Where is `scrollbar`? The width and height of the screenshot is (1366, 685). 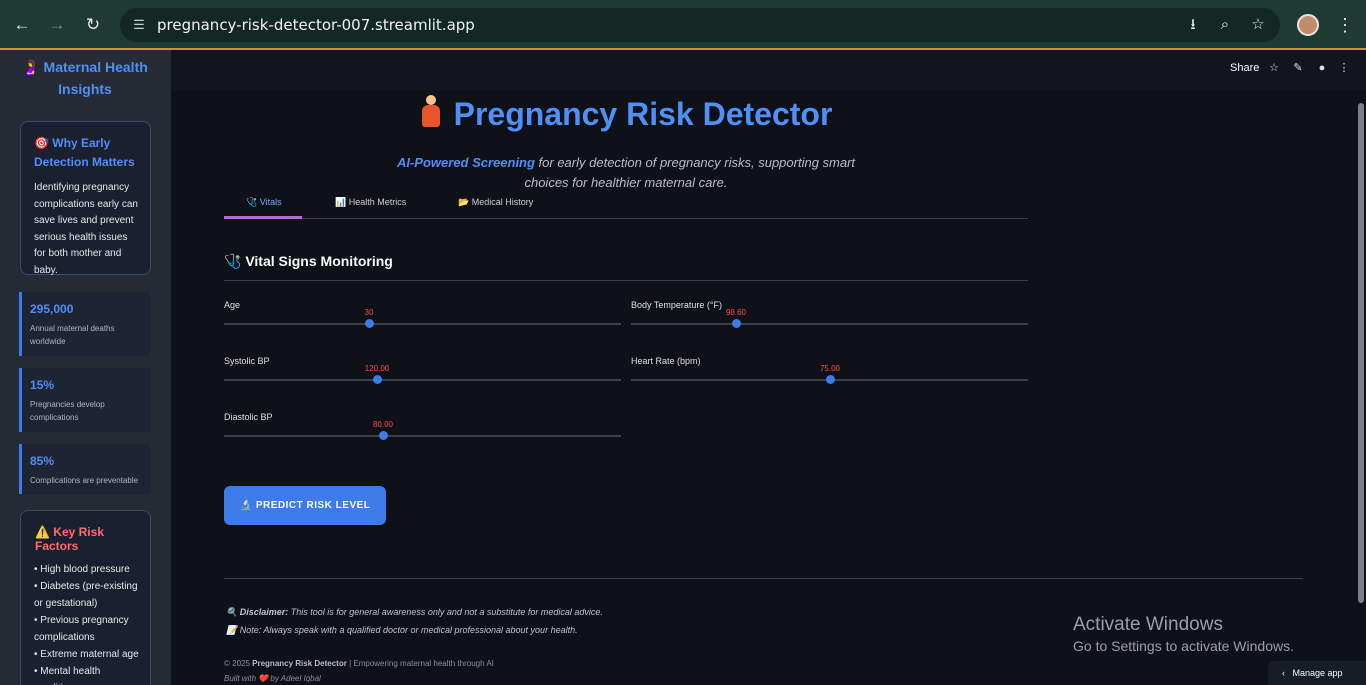 scrollbar is located at coordinates (1361, 353).